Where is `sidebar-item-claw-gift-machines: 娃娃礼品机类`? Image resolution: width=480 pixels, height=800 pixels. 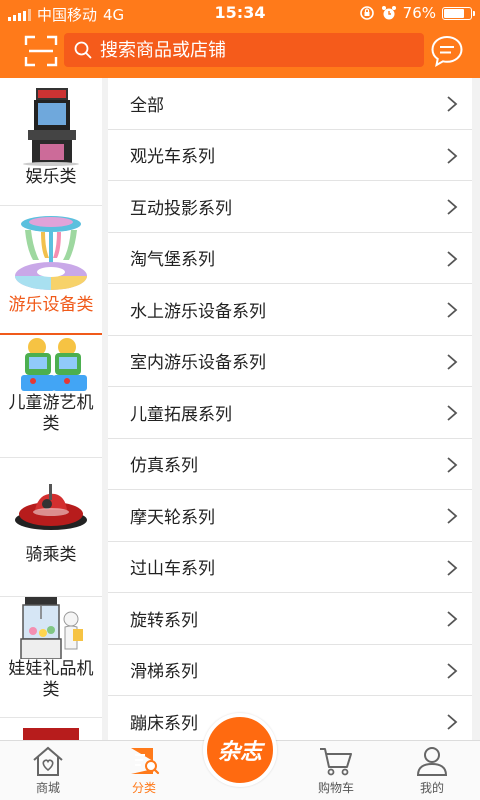 sidebar-item-claw-gift-machines: 娃娃礼品机类 is located at coordinates (51, 657).